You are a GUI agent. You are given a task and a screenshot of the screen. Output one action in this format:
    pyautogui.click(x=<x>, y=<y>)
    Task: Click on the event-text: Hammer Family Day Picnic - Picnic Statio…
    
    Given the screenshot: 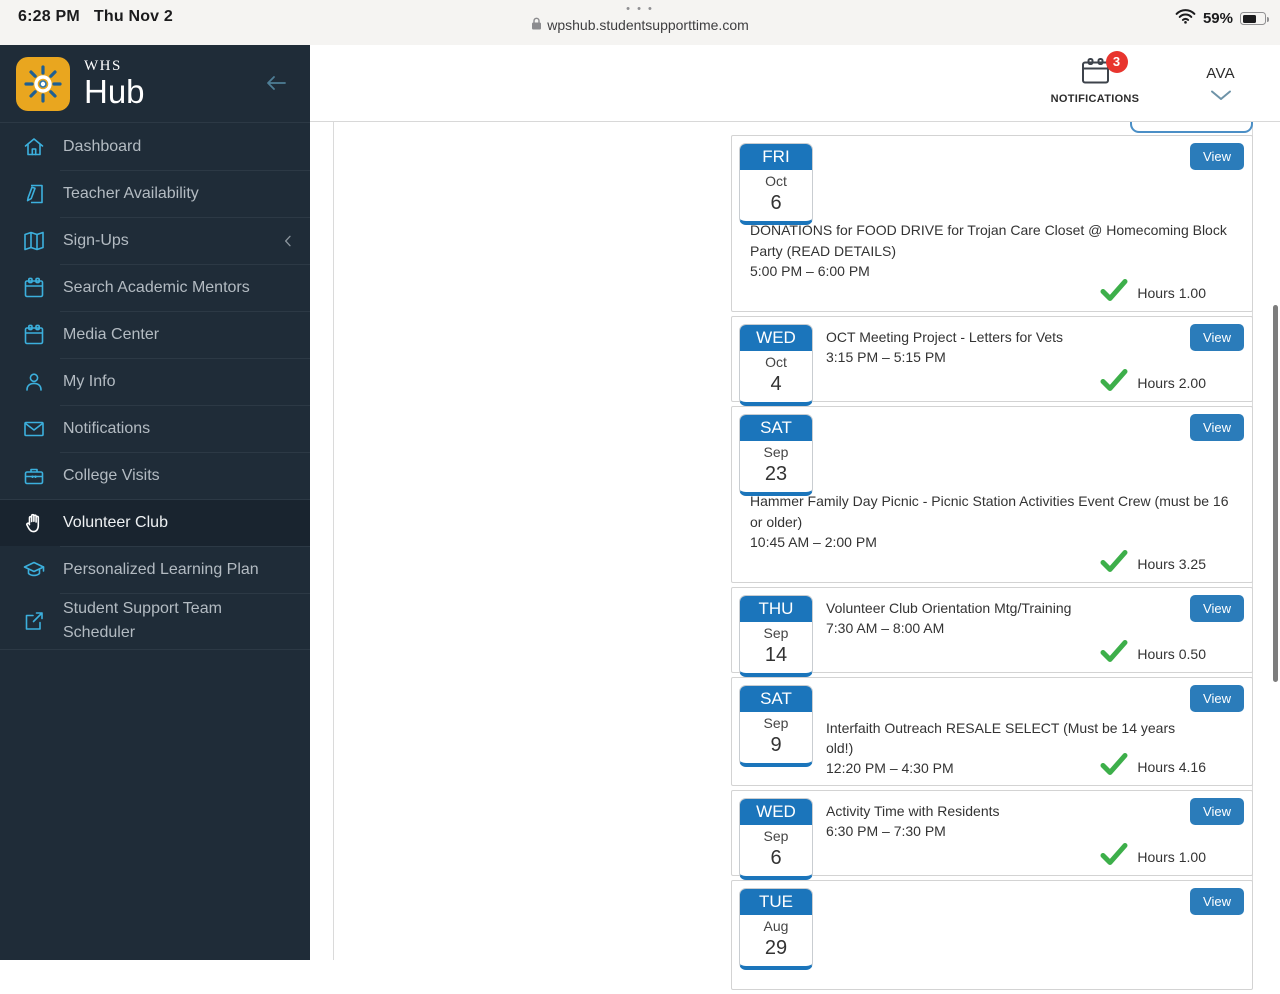 What is the action you would take?
    pyautogui.click(x=990, y=522)
    